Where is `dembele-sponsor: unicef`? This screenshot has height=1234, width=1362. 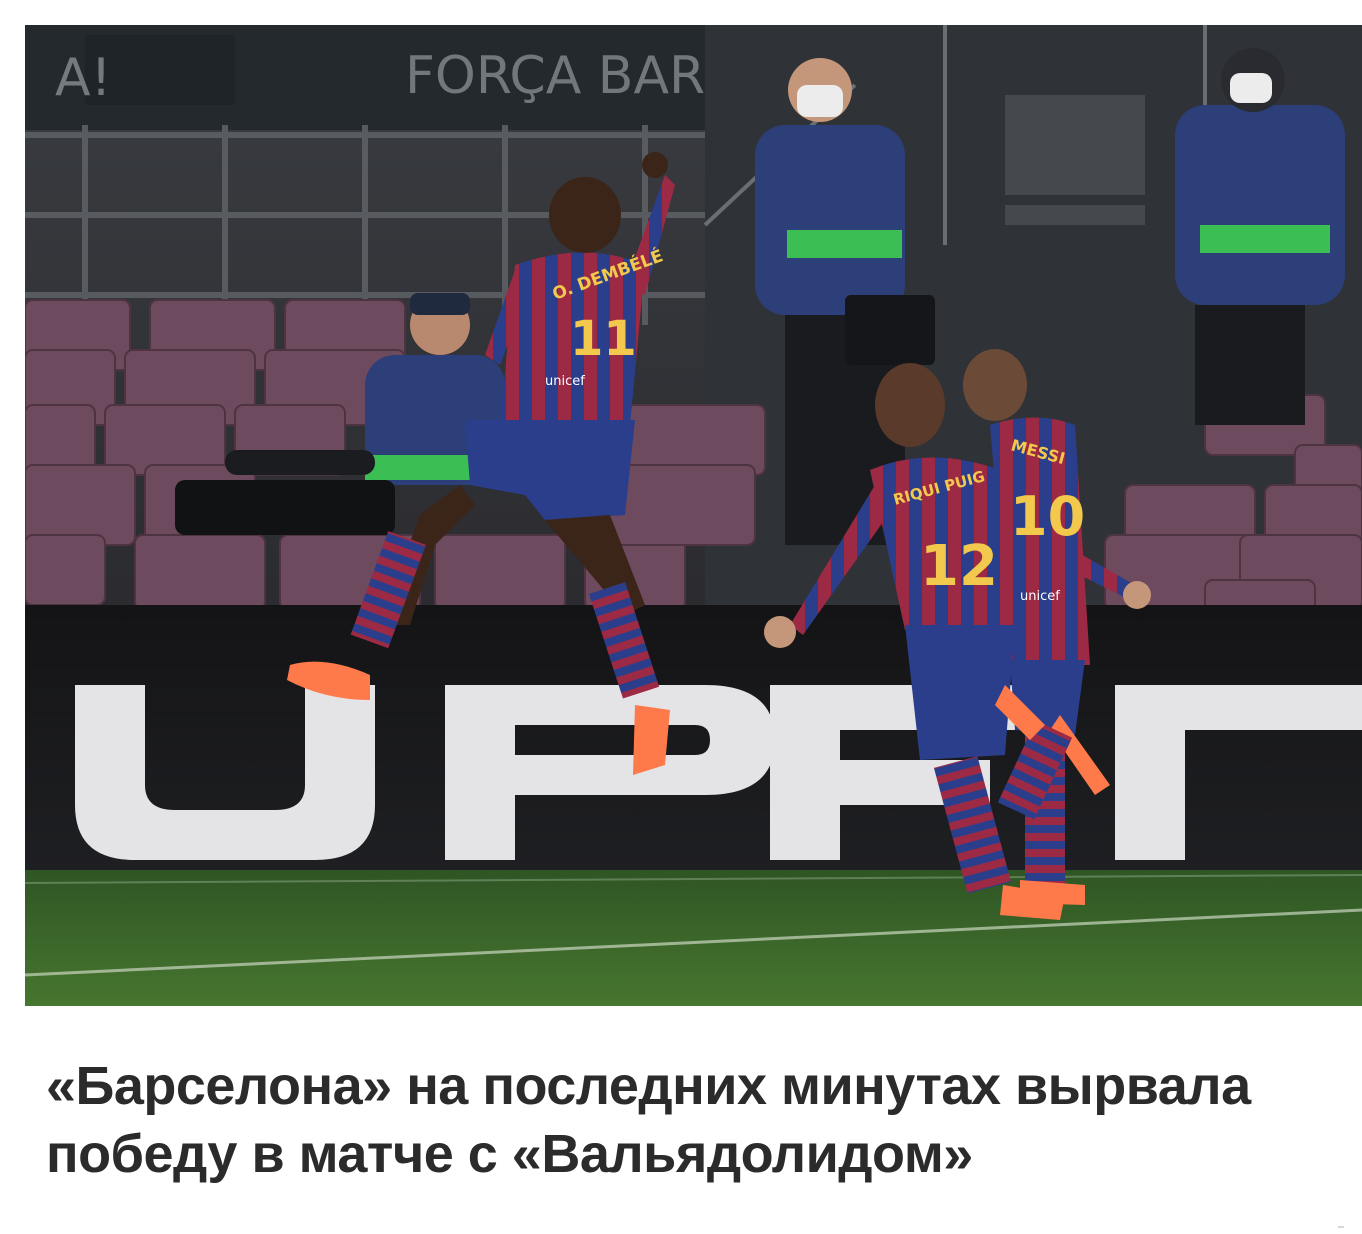
dembele-sponsor: unicef is located at coordinates (565, 381).